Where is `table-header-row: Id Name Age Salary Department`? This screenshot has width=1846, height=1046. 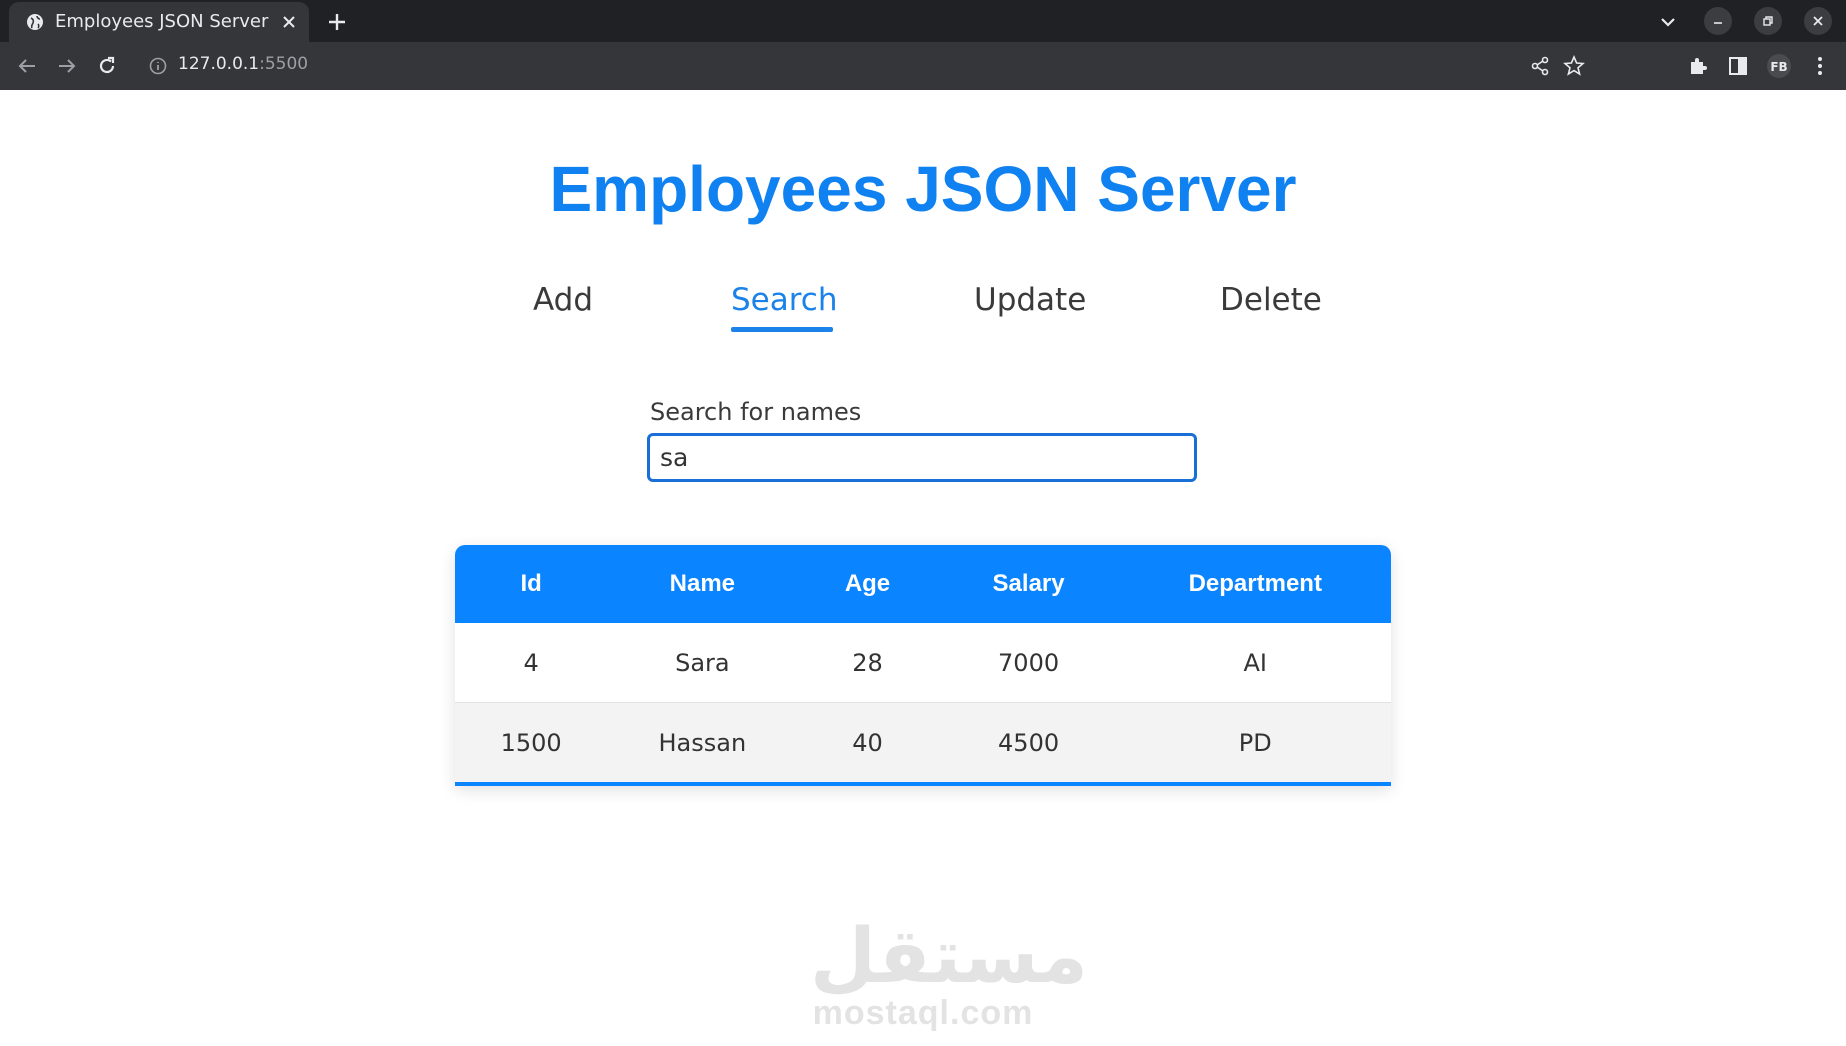 table-header-row: Id Name Age Salary Department is located at coordinates (923, 584).